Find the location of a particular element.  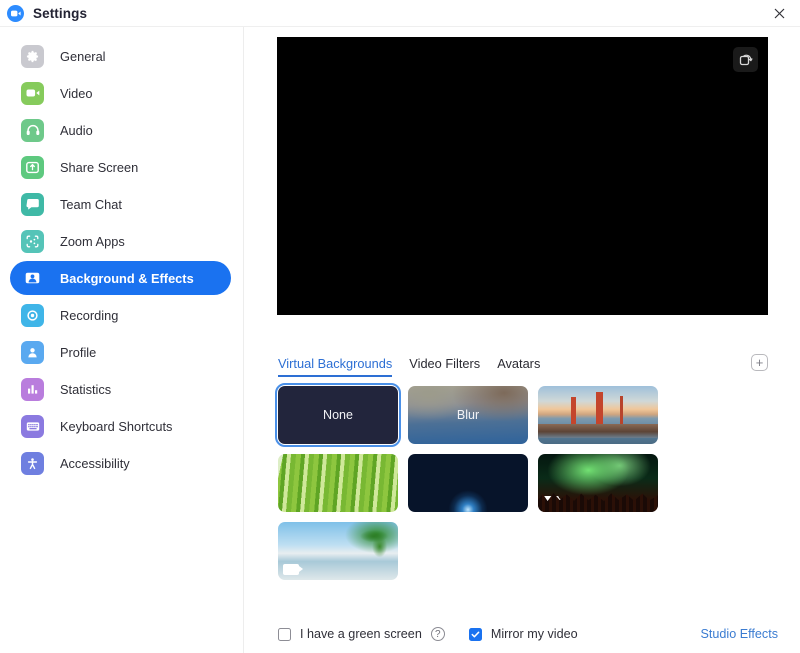

mirror-video-checkbox is located at coordinates (475, 634).